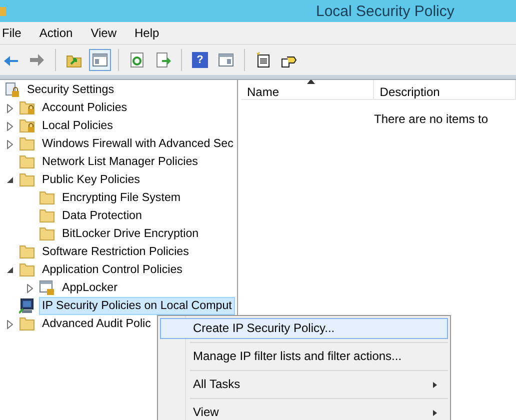  Describe the element at coordinates (137, 144) in the screenshot. I see `tree-item: Windows Firewall with Advanced Sec` at that location.